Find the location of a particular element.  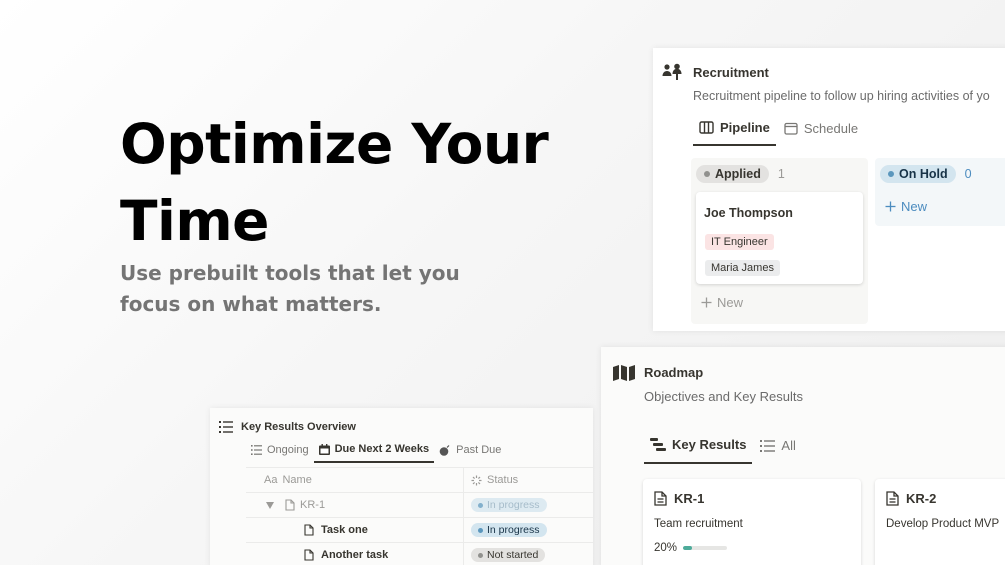

tab-schedule: Schedule is located at coordinates (821, 133).